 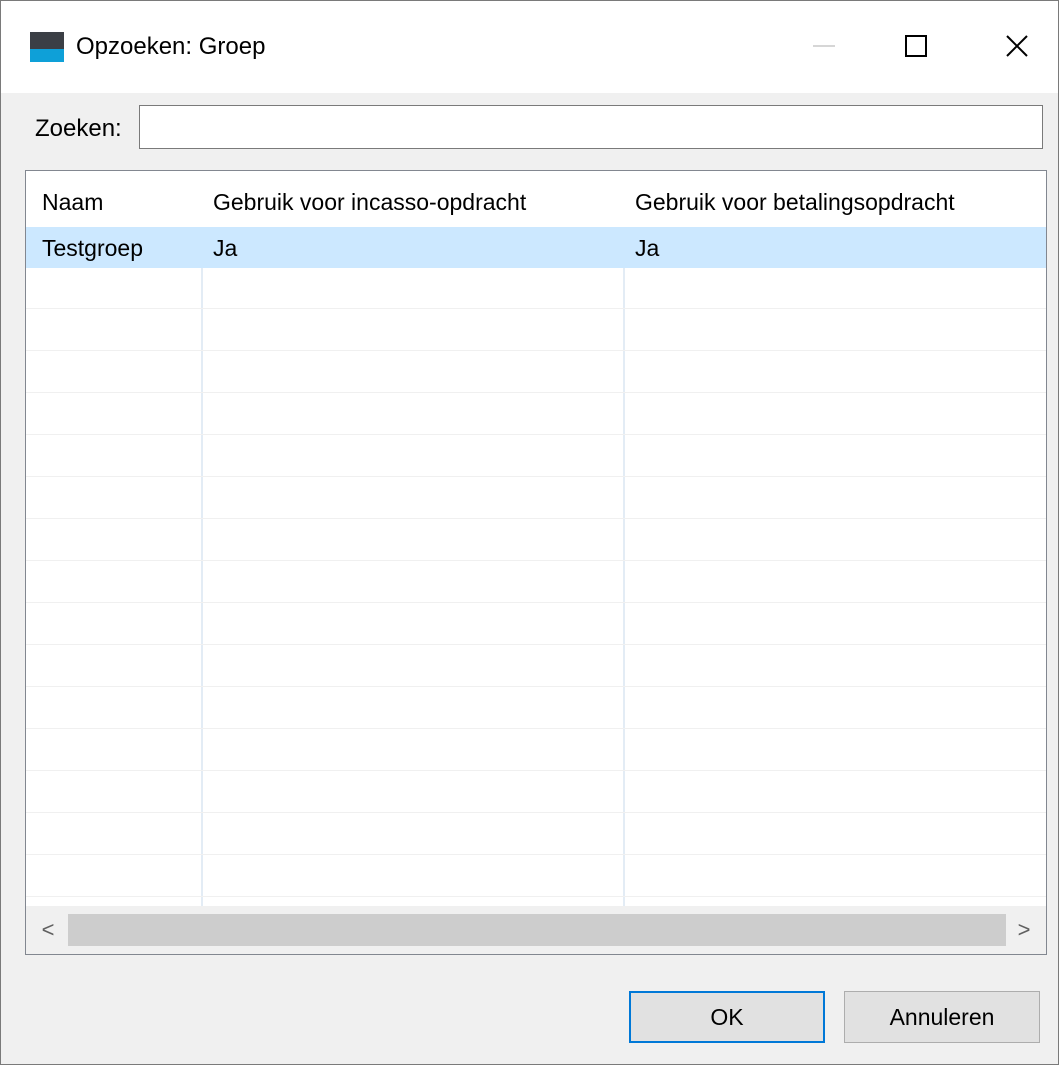 What do you see at coordinates (117, 202) in the screenshot?
I see `column-header-naam: Naam` at bounding box center [117, 202].